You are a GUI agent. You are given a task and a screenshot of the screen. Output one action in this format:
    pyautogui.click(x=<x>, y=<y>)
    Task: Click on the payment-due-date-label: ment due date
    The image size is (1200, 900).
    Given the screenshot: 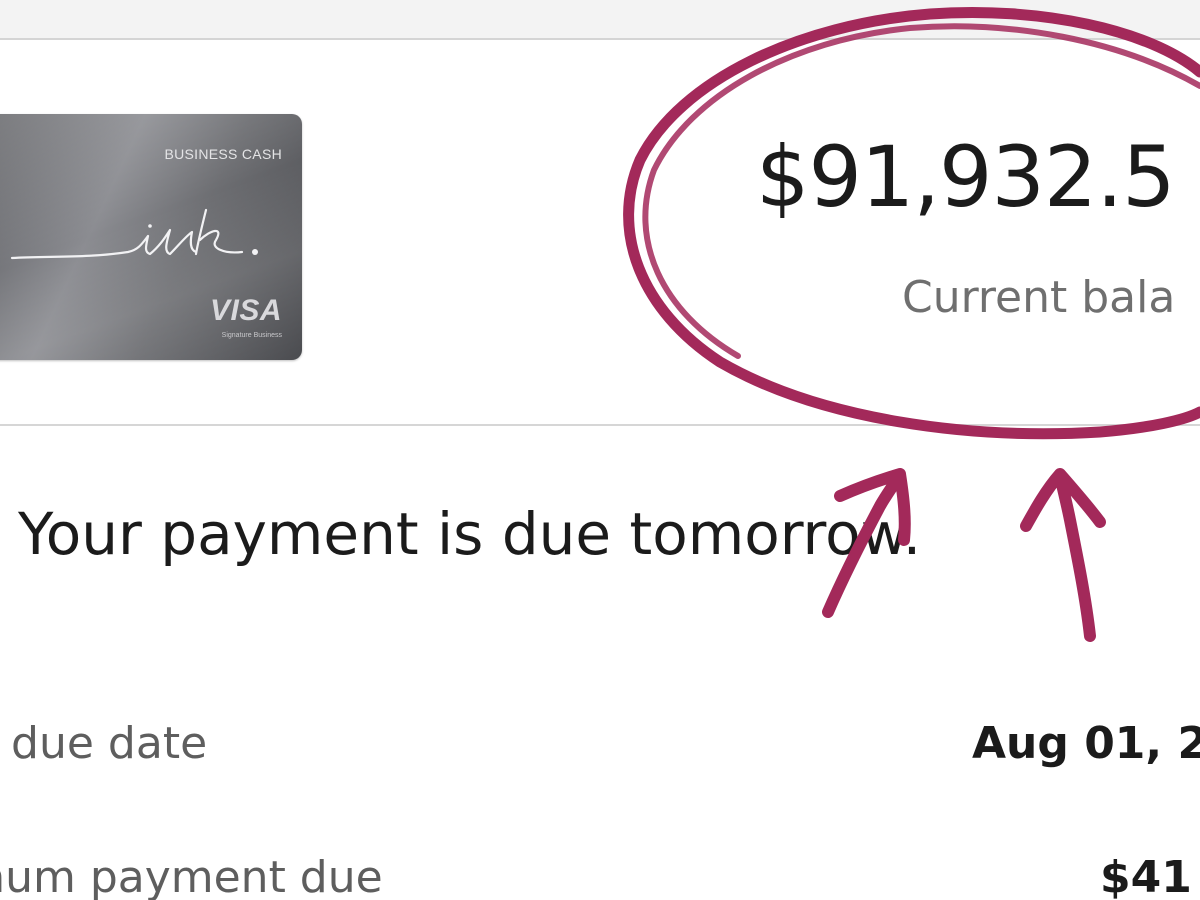 What is the action you would take?
    pyautogui.click(x=104, y=743)
    